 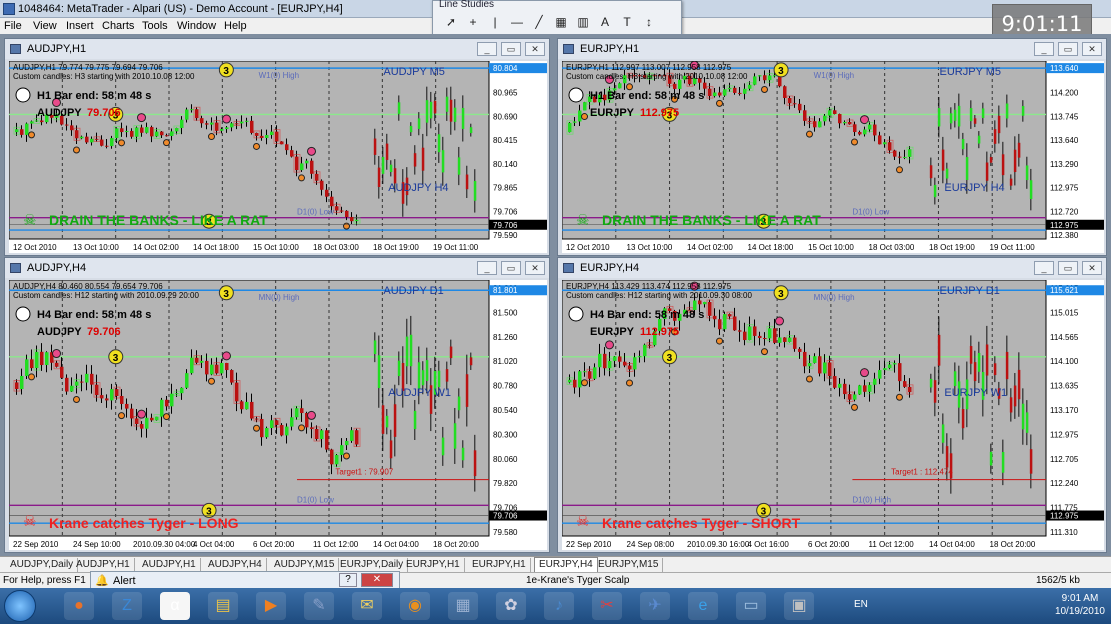 What do you see at coordinates (45, 26) in the screenshot?
I see `menu-item-view: View` at bounding box center [45, 26].